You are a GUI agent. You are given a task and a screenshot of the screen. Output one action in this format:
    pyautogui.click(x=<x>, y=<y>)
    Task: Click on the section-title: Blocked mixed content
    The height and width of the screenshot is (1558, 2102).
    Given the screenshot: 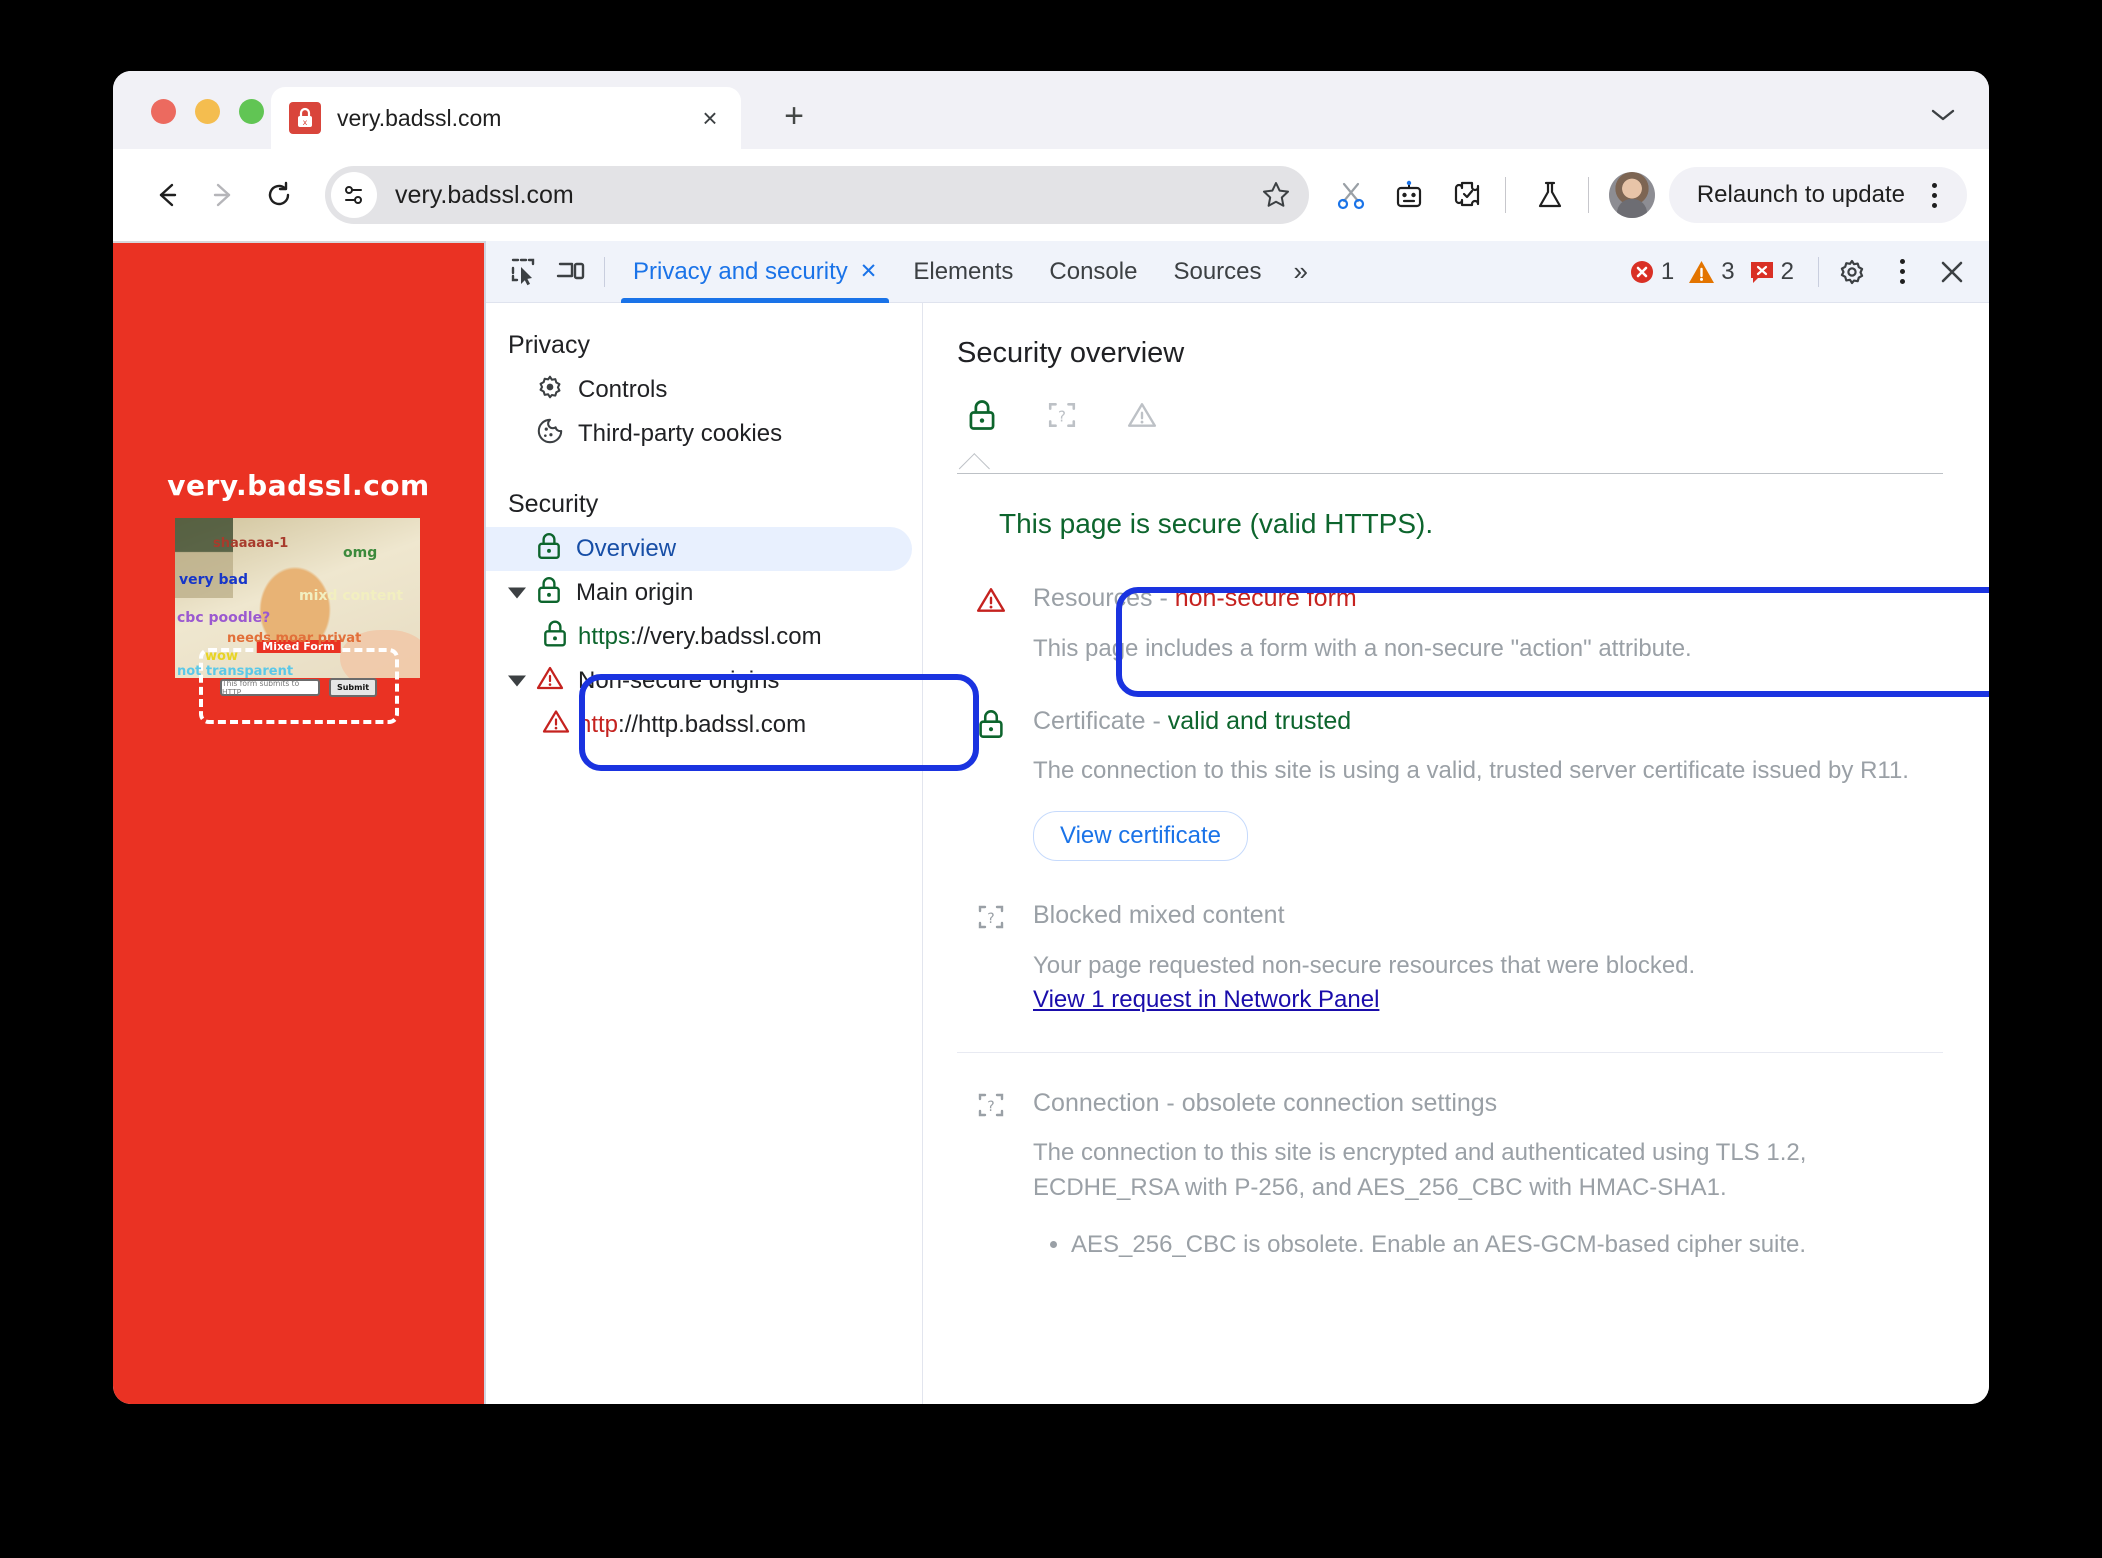 What is the action you would take?
    pyautogui.click(x=1159, y=915)
    